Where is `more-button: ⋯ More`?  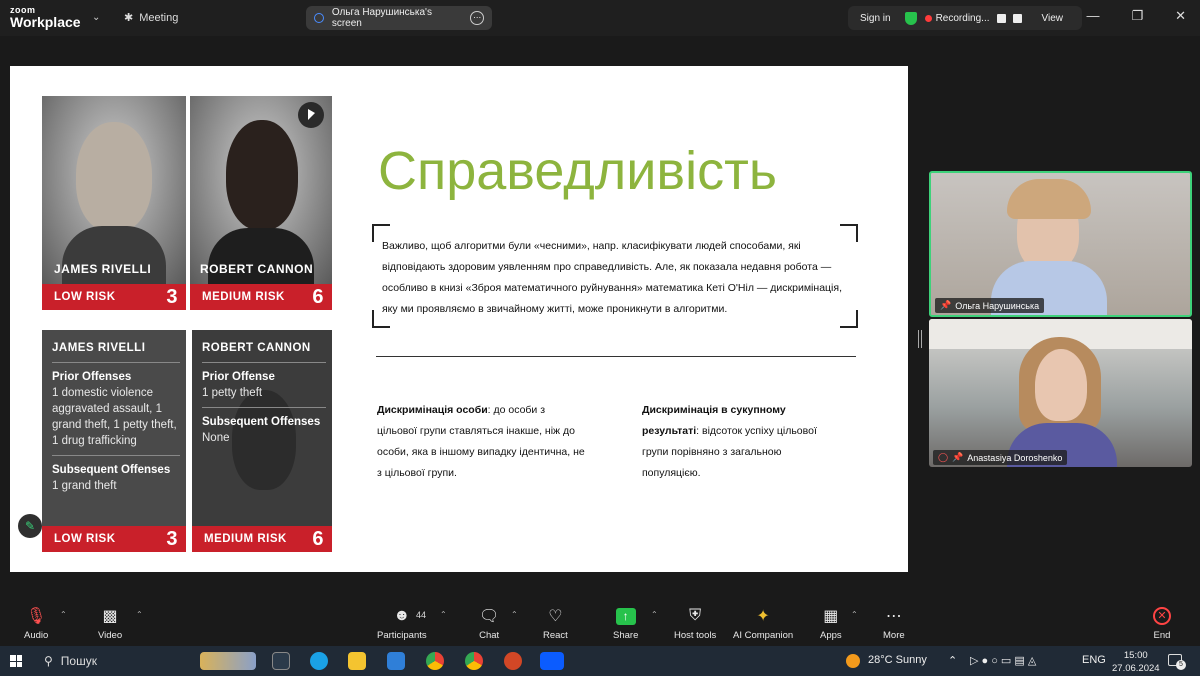 more-button: ⋯ More is located at coordinates (894, 623).